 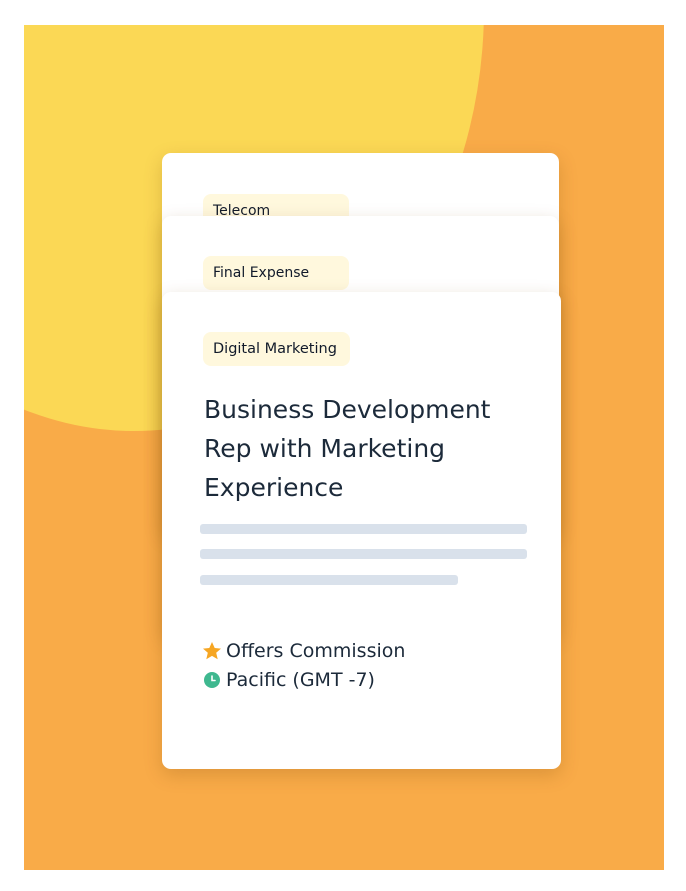 I want to click on commission-label: Offers Commission, so click(x=316, y=651).